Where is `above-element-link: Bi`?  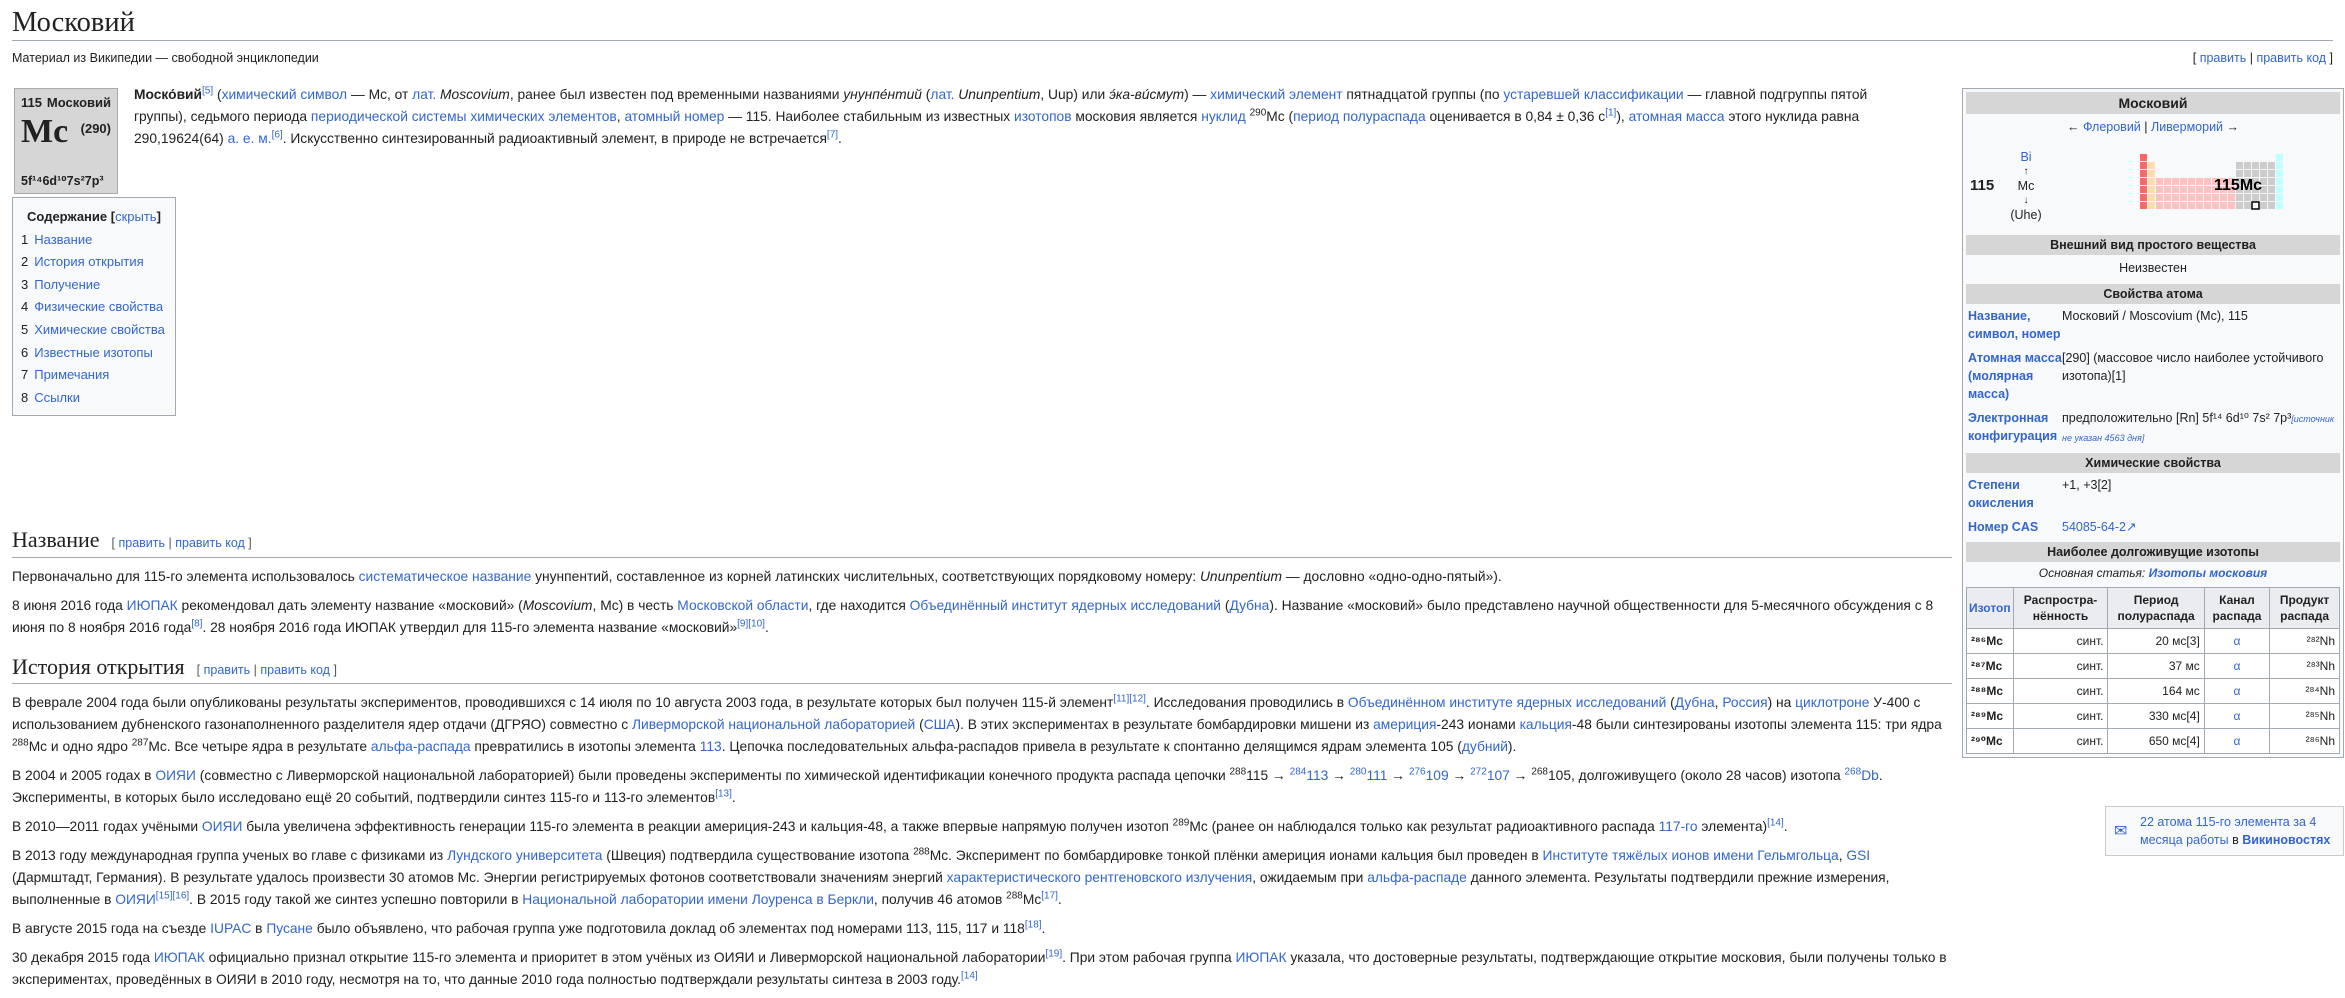 above-element-link: Bi is located at coordinates (2026, 157).